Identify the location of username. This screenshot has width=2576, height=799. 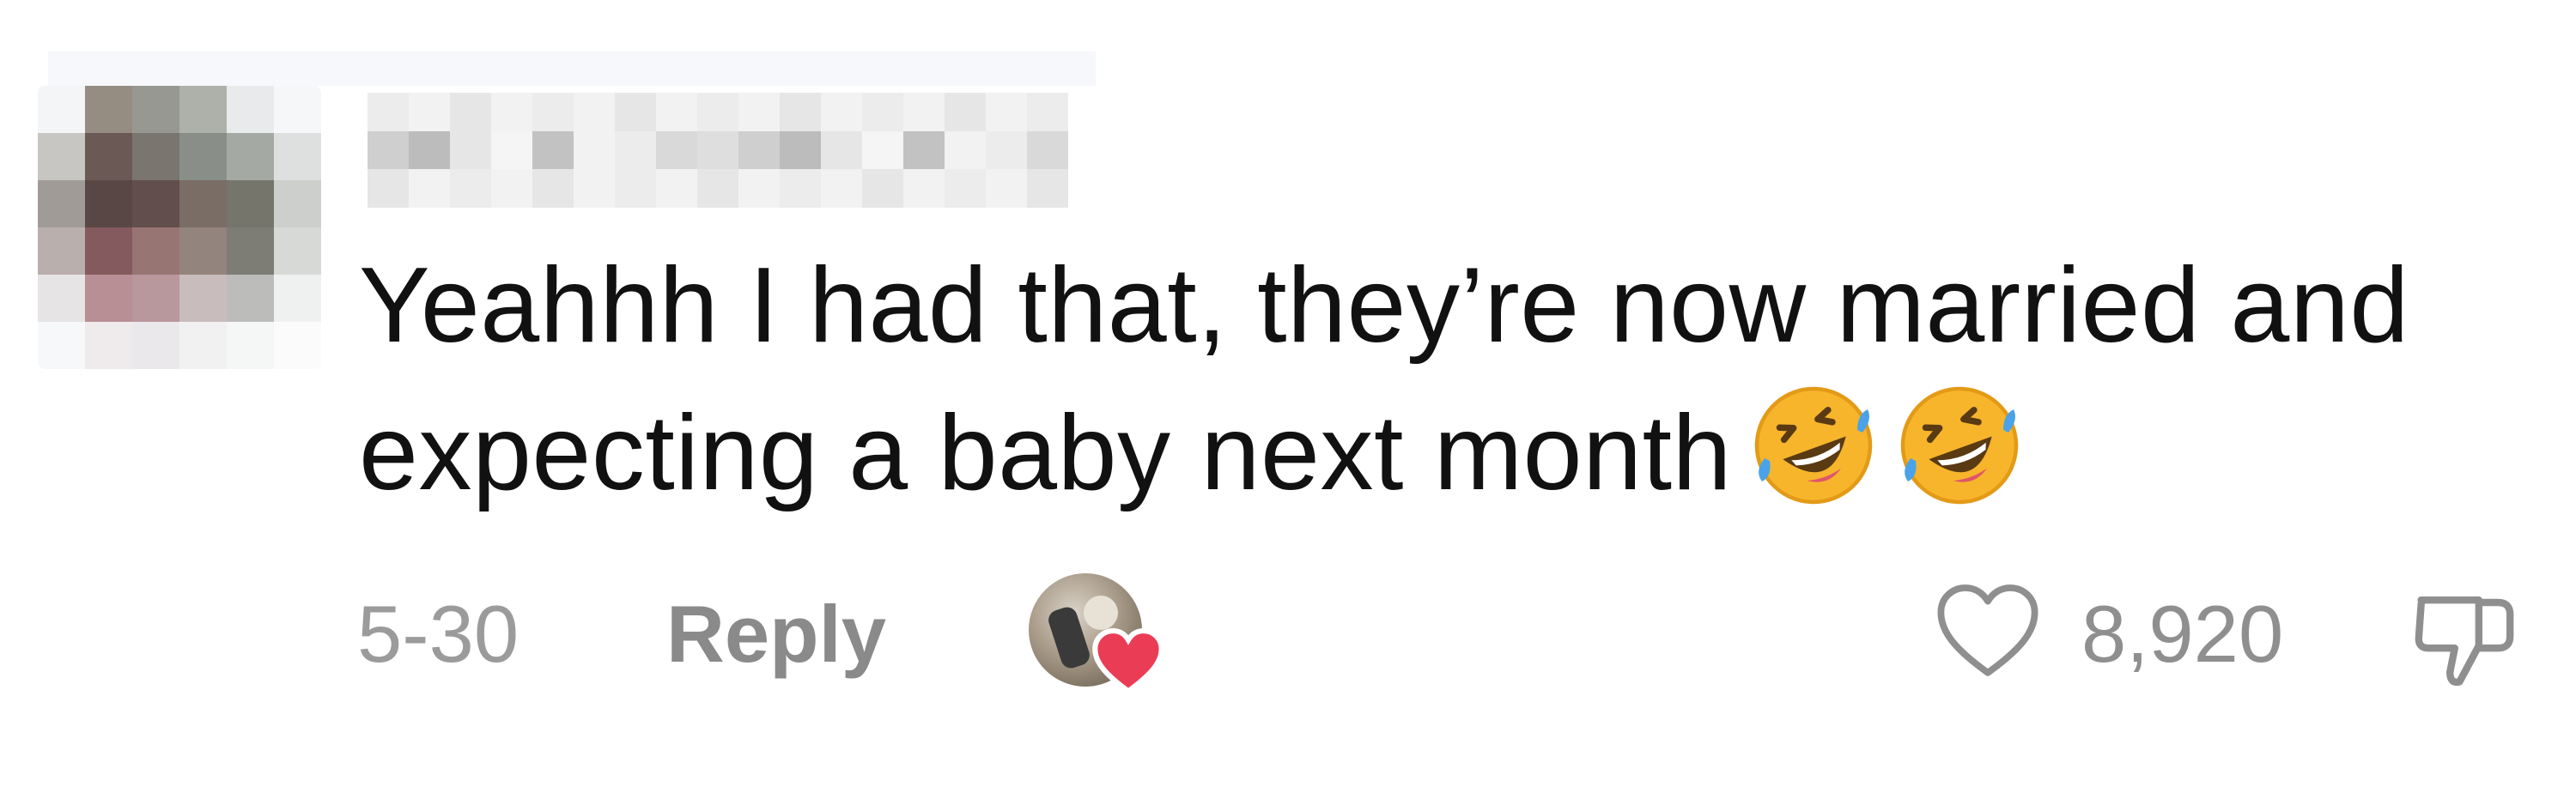
(718, 151).